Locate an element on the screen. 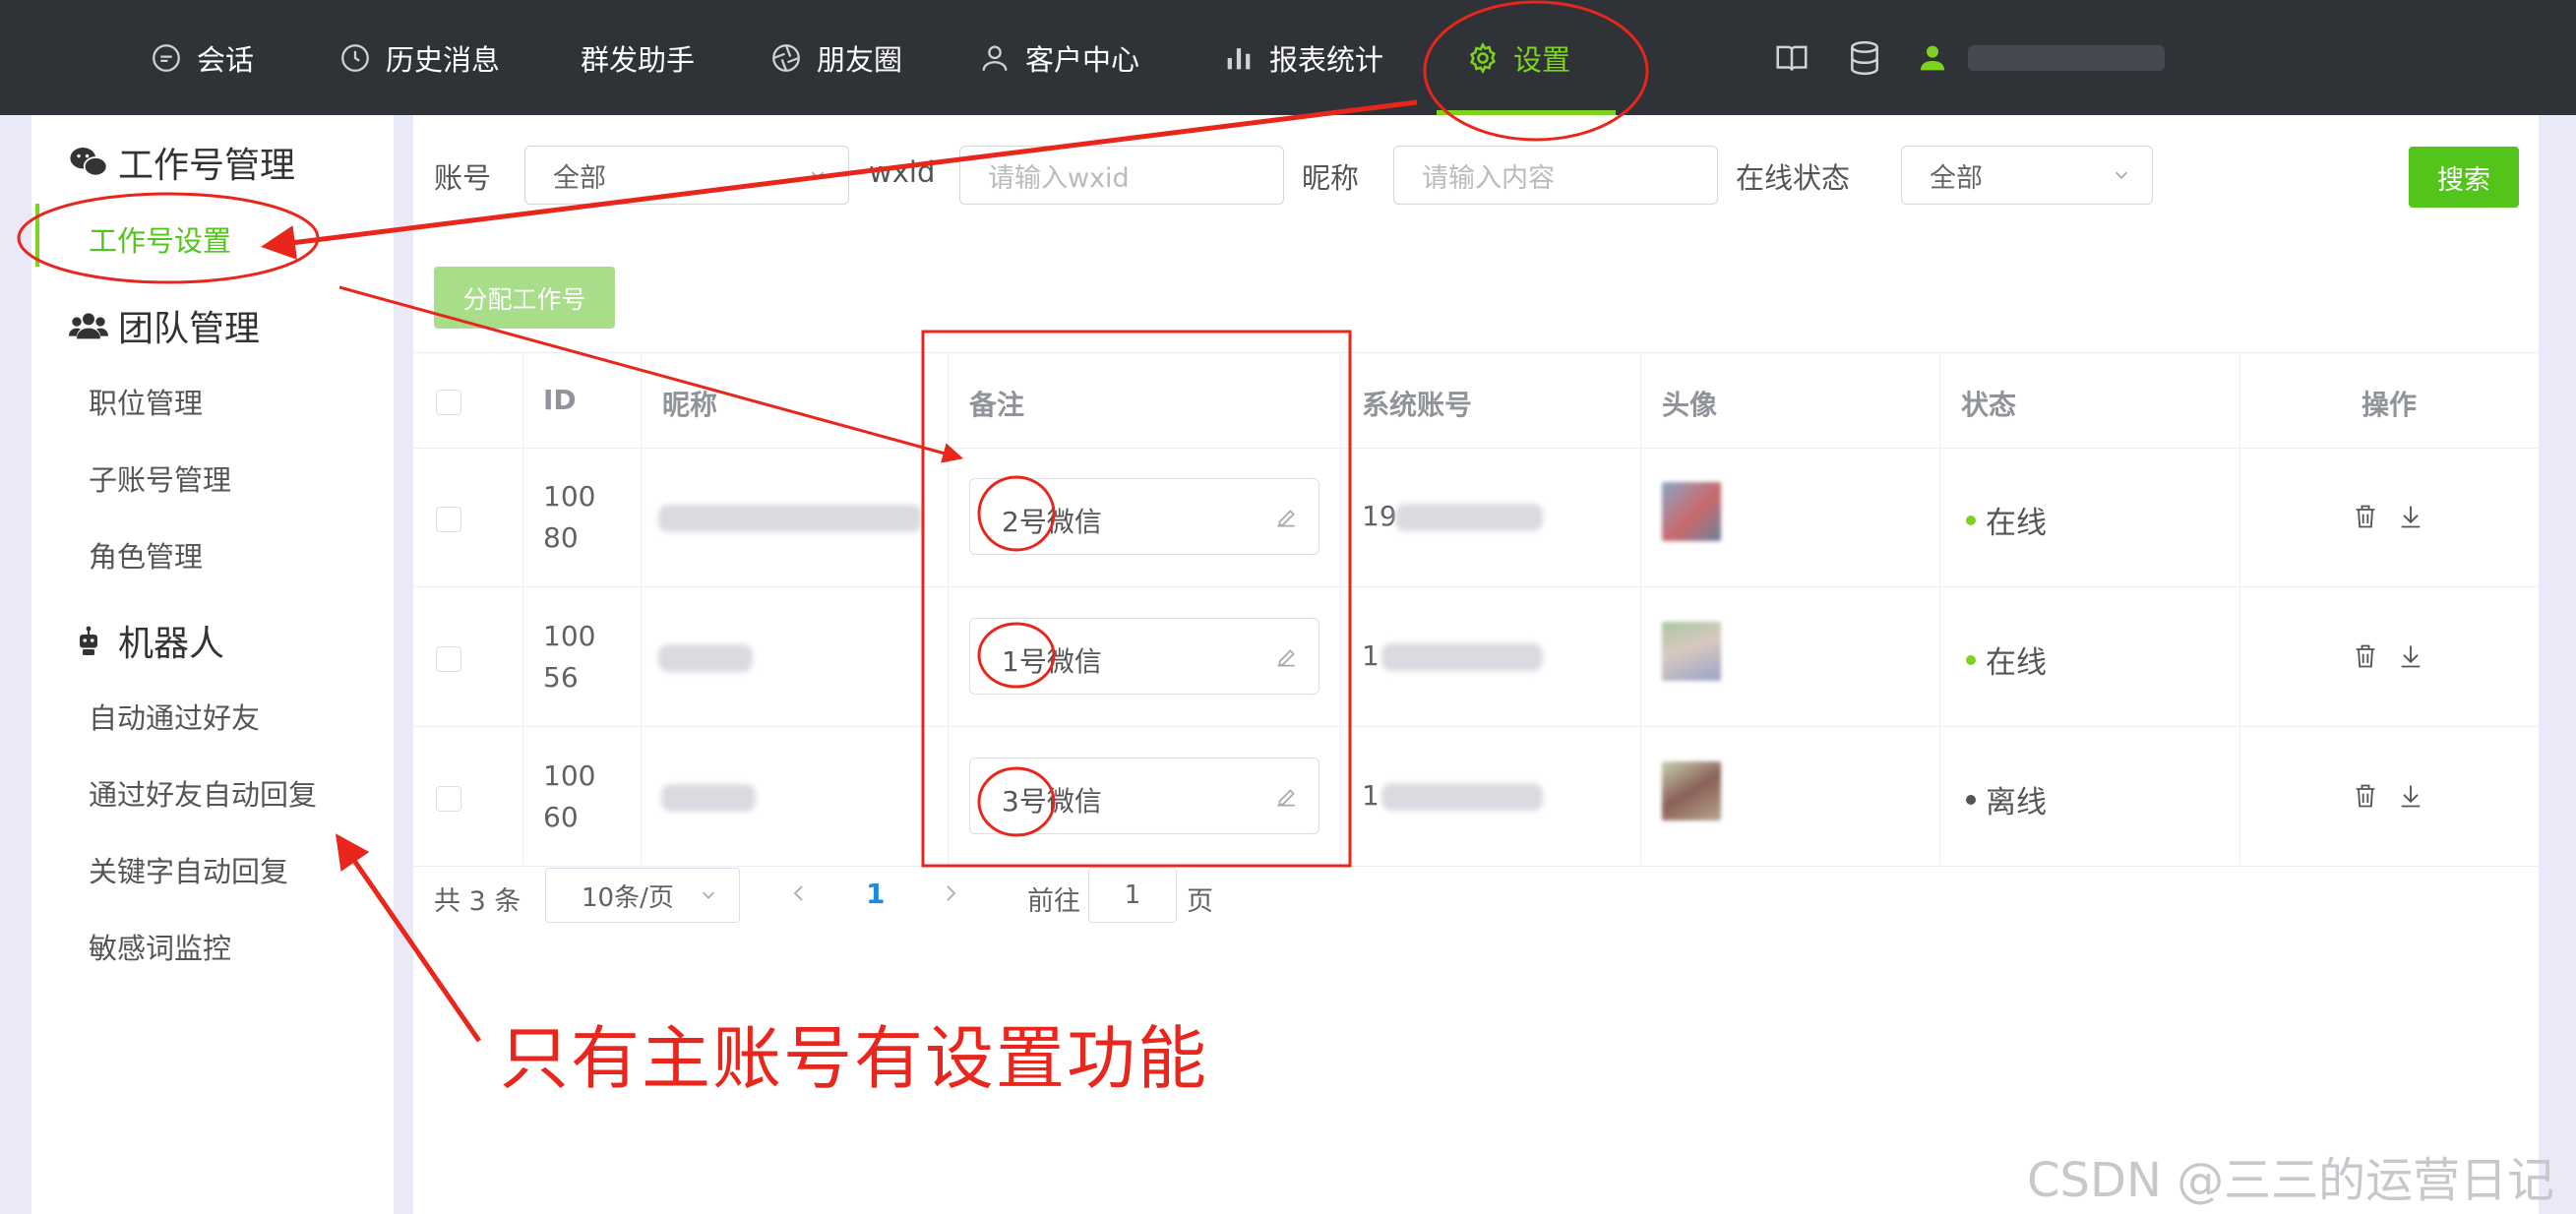  watermark: CSDN @三三的运营日记 is located at coordinates (2291, 1180).